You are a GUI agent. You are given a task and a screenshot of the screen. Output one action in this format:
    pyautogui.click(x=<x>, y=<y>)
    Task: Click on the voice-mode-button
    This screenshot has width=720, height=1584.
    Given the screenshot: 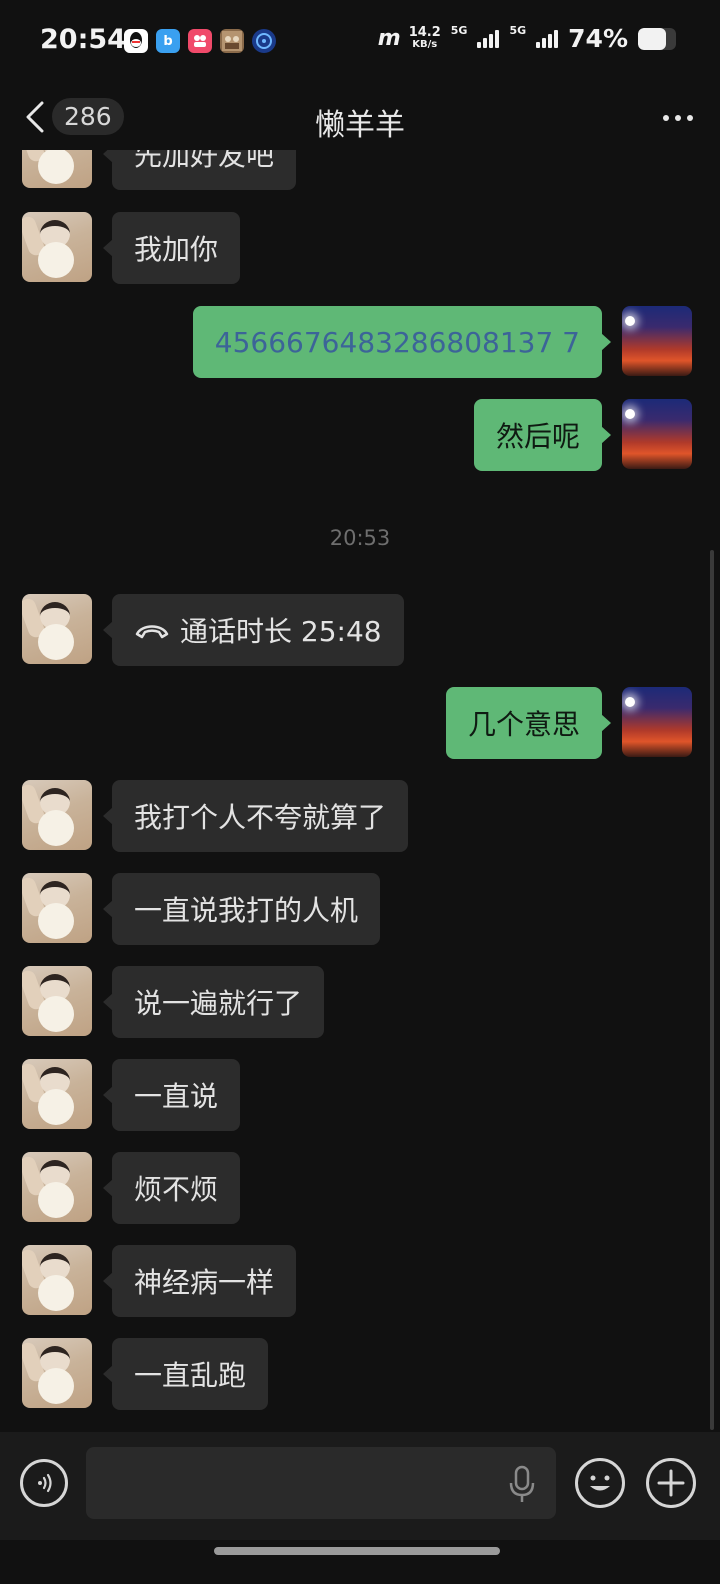 What is the action you would take?
    pyautogui.click(x=44, y=1483)
    